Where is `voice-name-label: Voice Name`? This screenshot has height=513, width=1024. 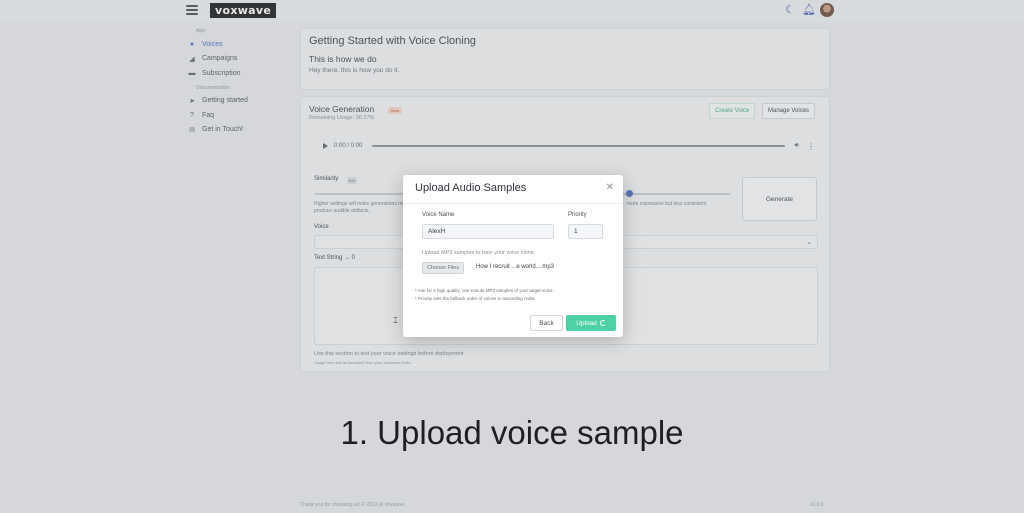 voice-name-label: Voice Name is located at coordinates (438, 215).